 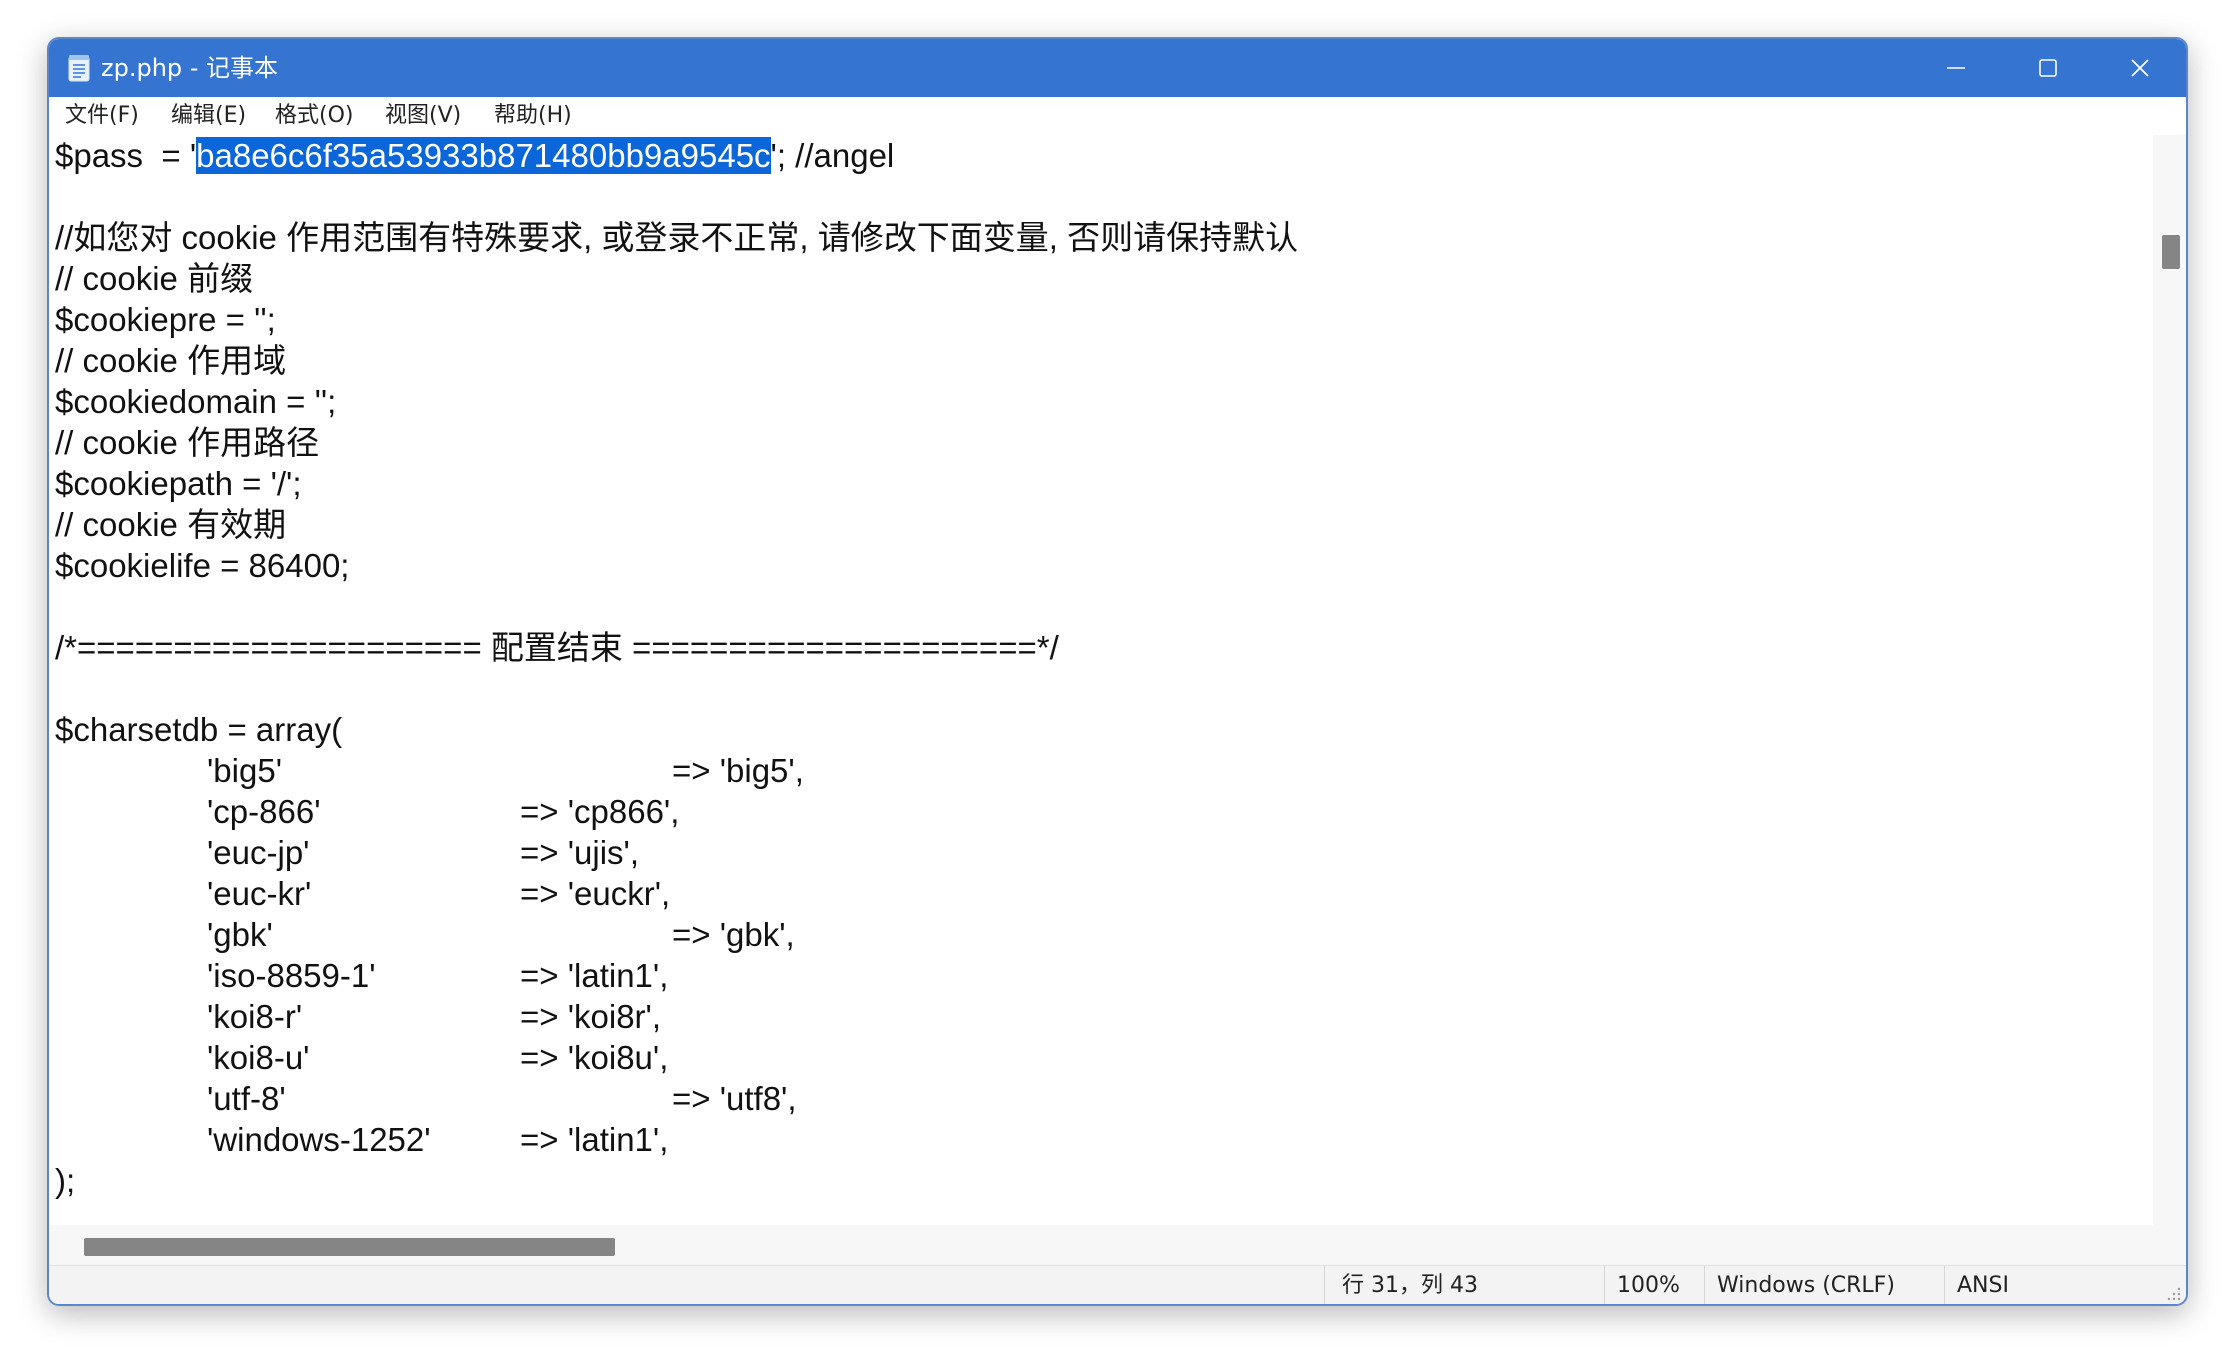 I want to click on close-button, so click(x=2140, y=68).